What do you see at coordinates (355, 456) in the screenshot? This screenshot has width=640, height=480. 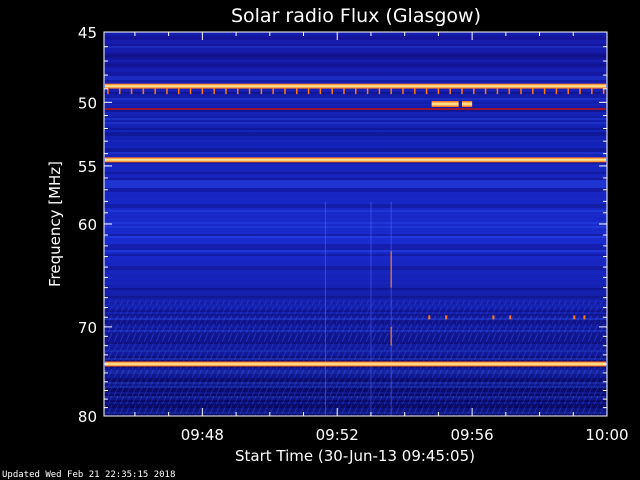 I see `x-axis-label: Start Time (30-Jun-13 09:45:05)` at bounding box center [355, 456].